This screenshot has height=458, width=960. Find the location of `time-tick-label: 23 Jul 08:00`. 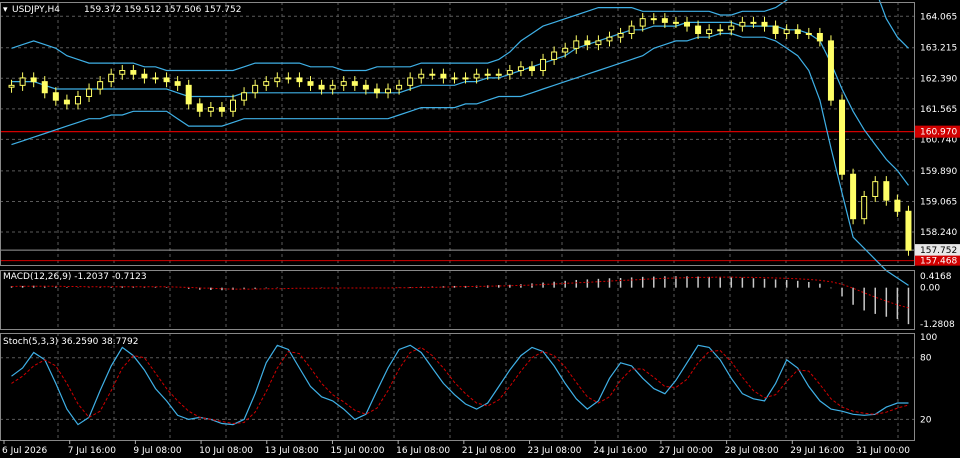

time-tick-label: 23 Jul 08:00 is located at coordinates (555, 451).